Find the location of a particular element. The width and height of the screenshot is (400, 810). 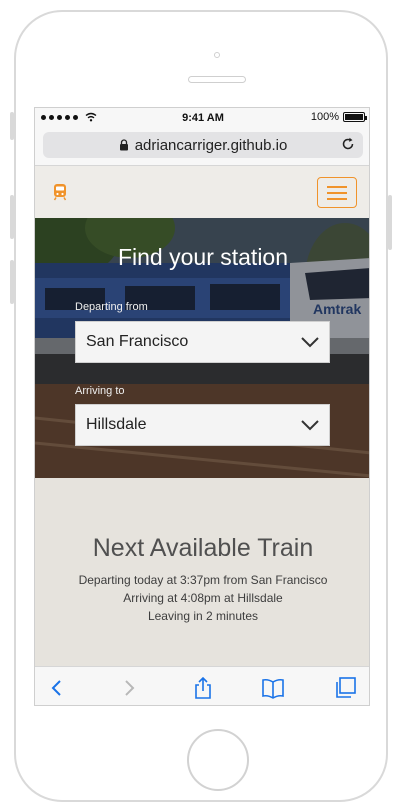

lock-icon is located at coordinates (123, 145).